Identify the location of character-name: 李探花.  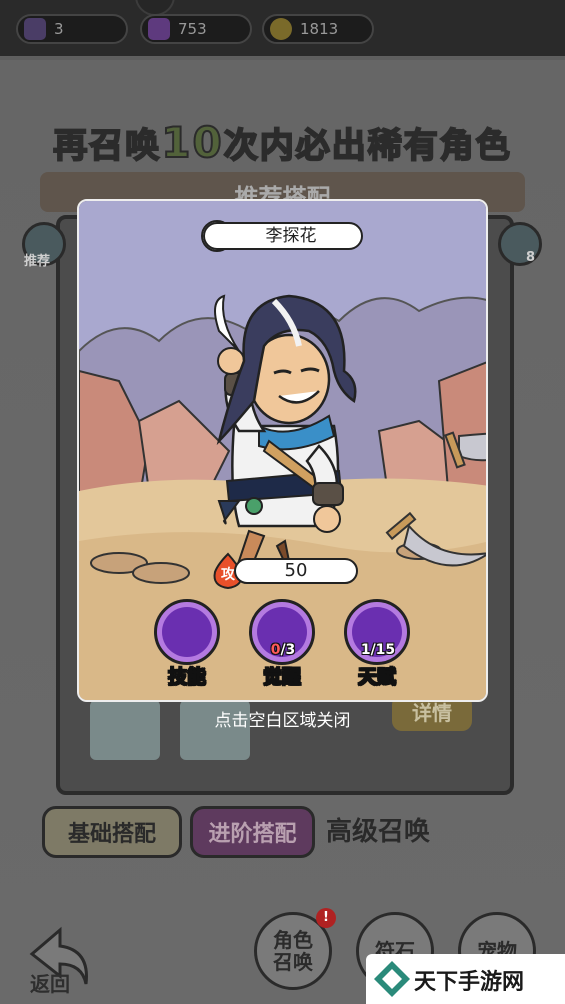
(283, 236).